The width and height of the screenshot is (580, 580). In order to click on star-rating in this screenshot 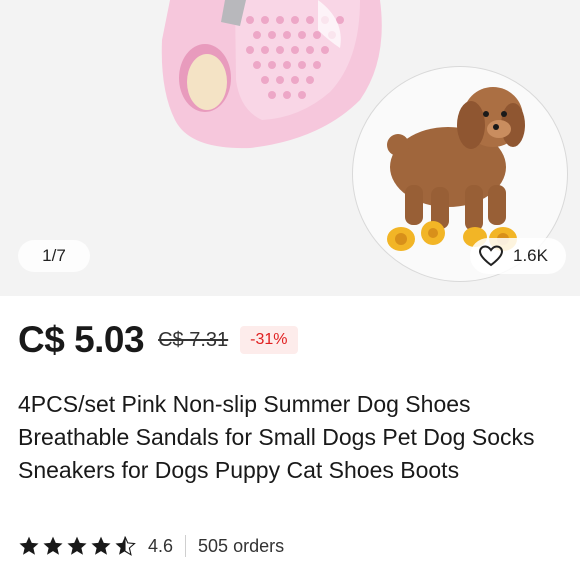, I will do `click(78, 546)`.